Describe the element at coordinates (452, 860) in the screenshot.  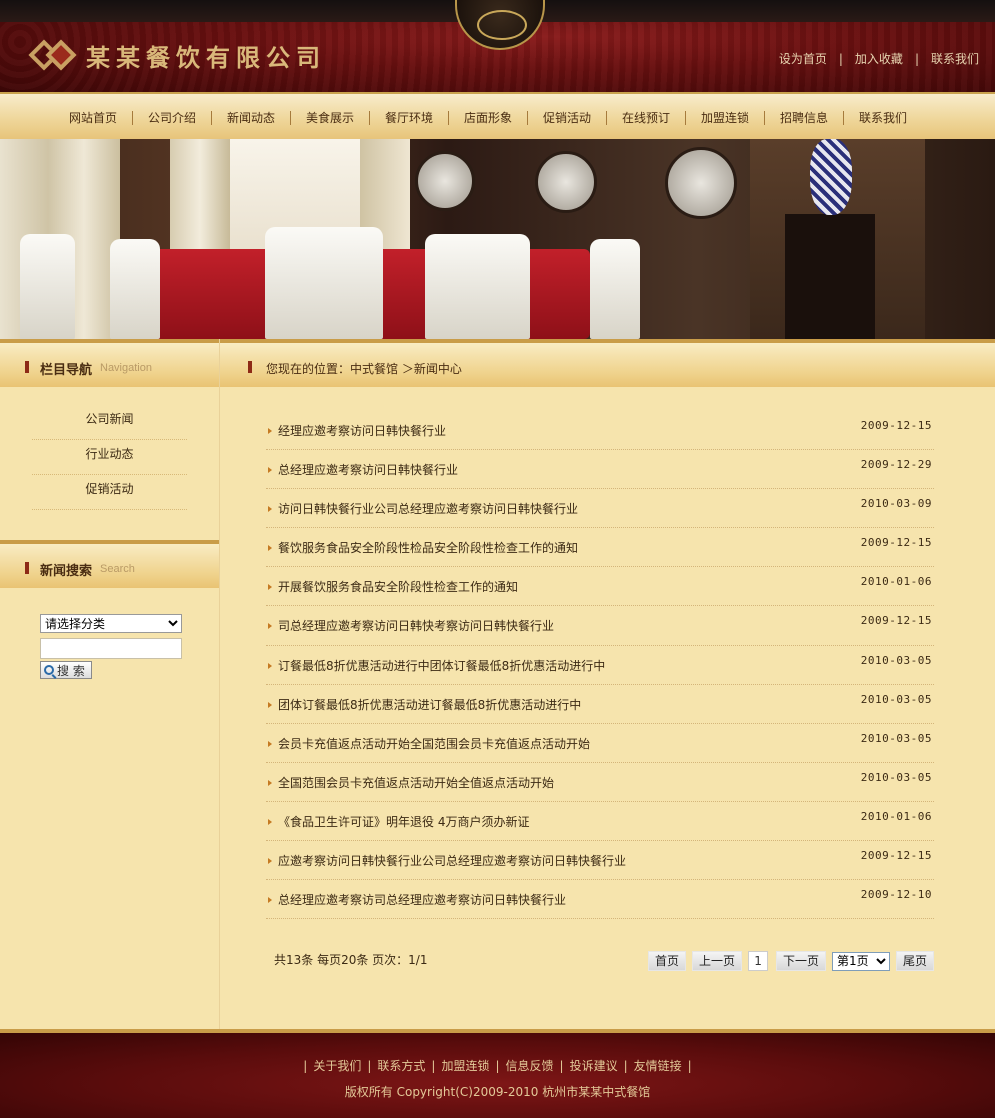
I see `news-title-link: 应邀考察访问日韩快餐行业公司总经理应邀考察访问日韩快餐行业` at that location.